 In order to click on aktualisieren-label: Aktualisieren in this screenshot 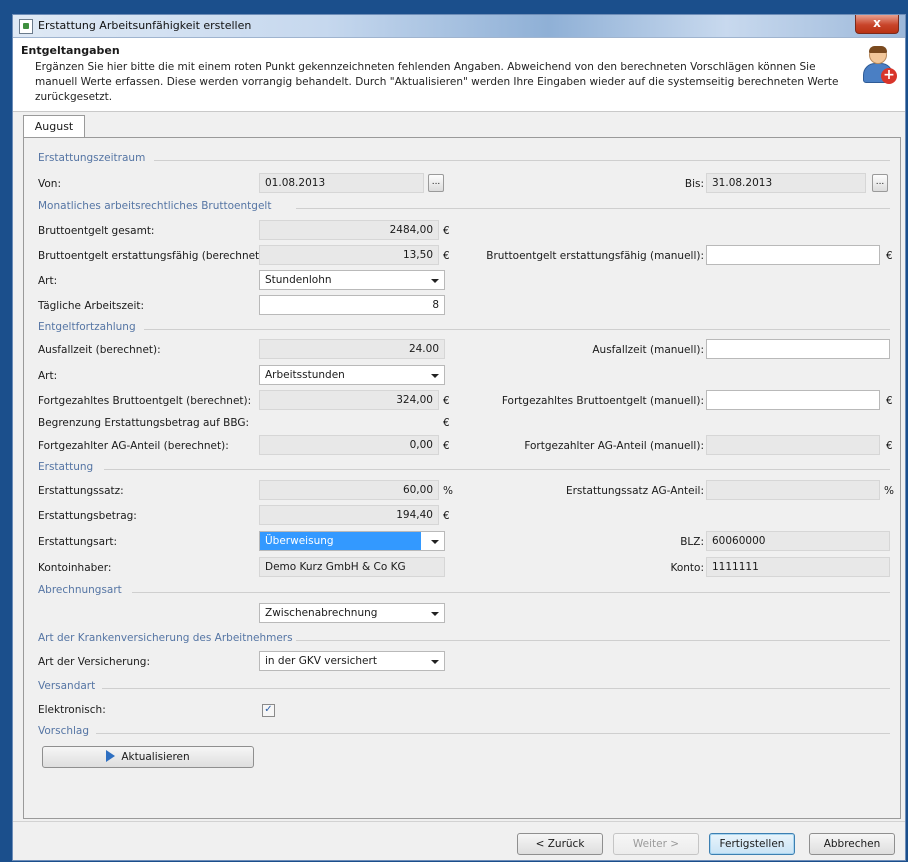, I will do `click(155, 757)`.